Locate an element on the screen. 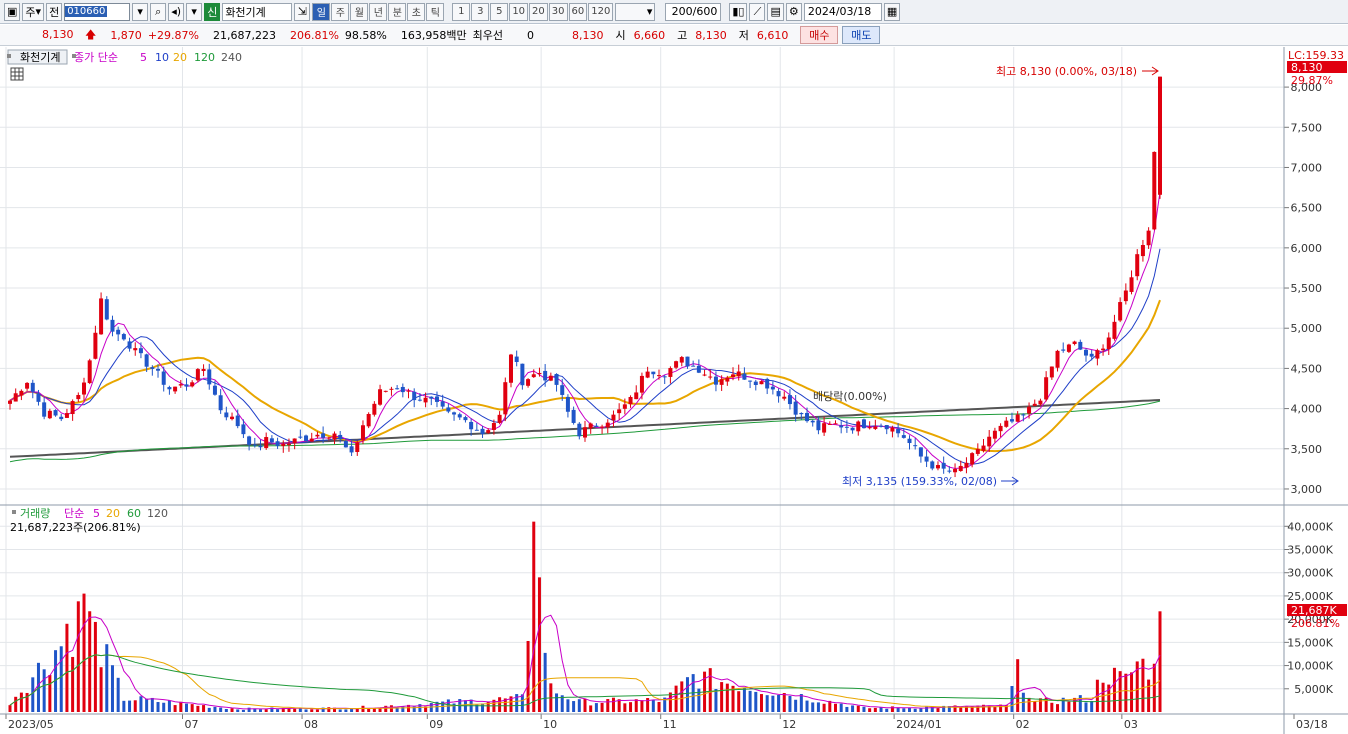  volume-legend-ma20: 20 is located at coordinates (113, 513).